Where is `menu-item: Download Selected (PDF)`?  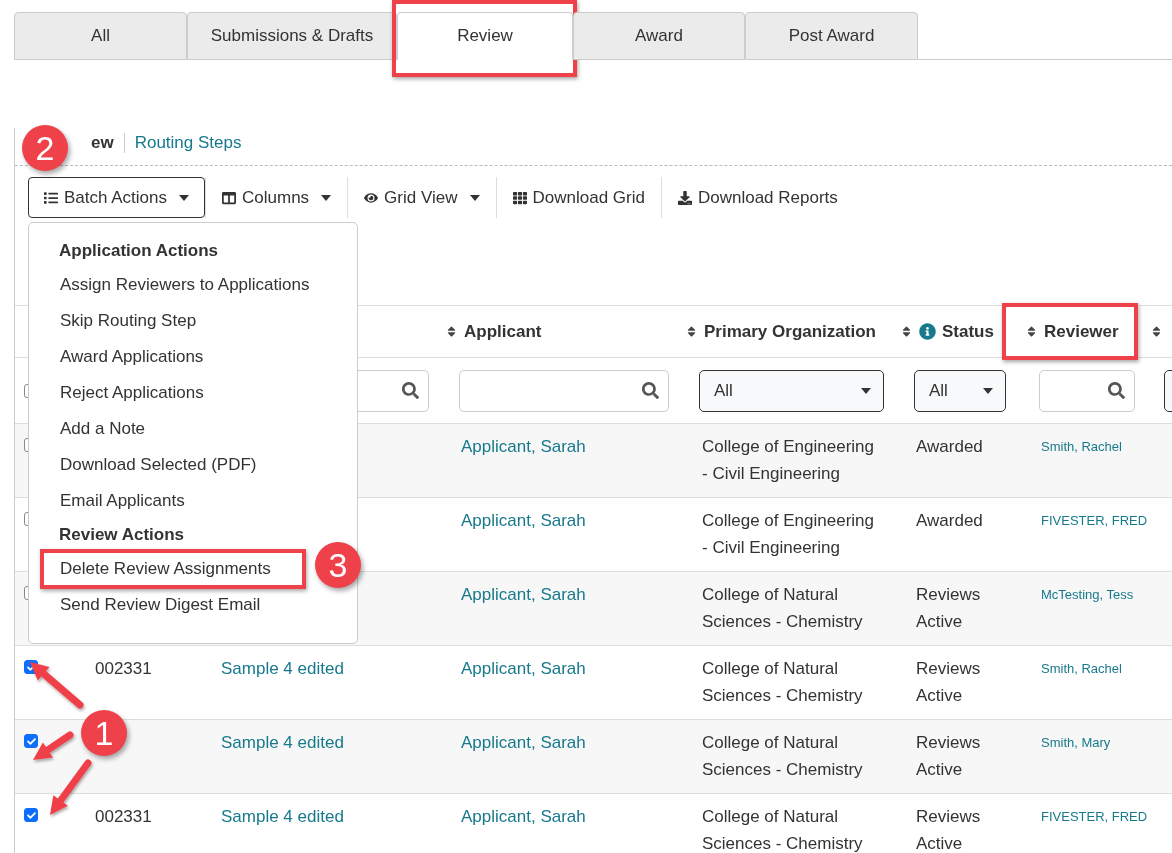
menu-item: Download Selected (PDF) is located at coordinates (148, 465).